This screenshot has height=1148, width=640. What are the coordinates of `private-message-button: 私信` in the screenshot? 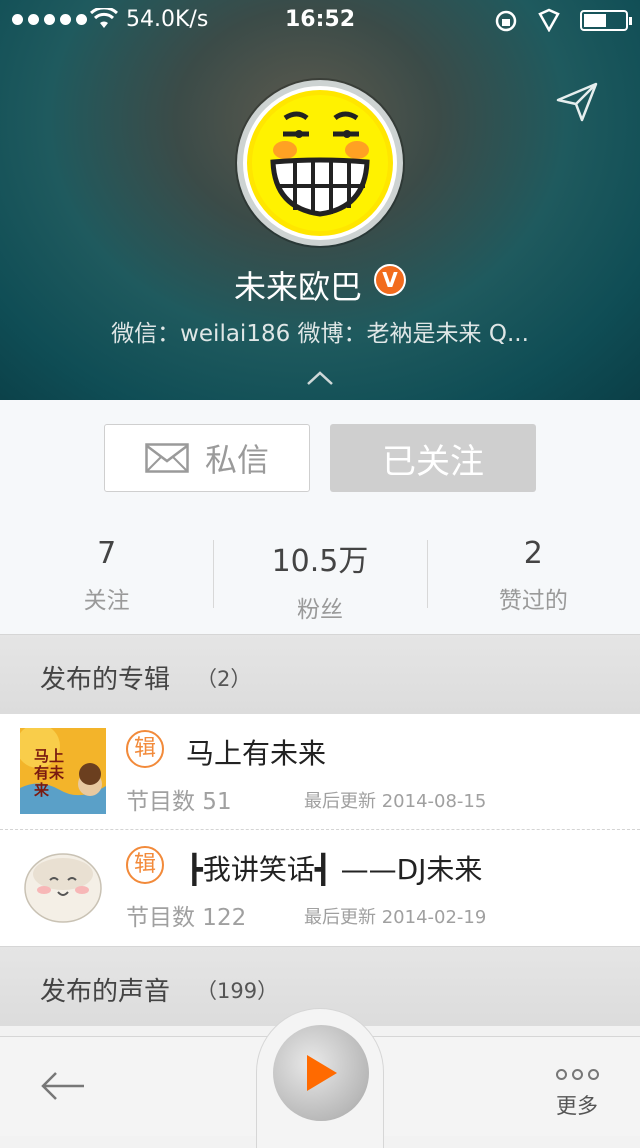 It's located at (207, 458).